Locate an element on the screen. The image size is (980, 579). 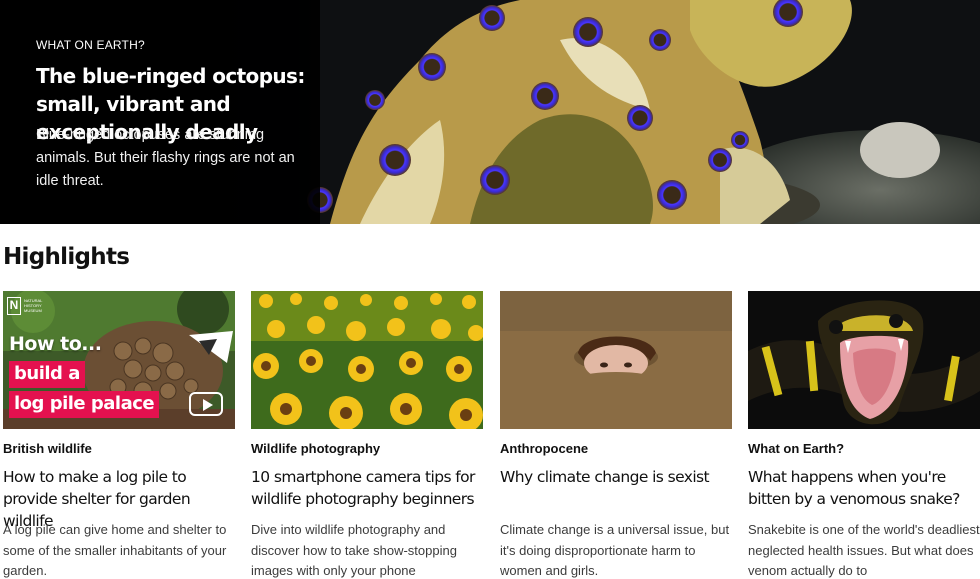
overlay-log-pile-palace: log pile palace is located at coordinates (84, 404).